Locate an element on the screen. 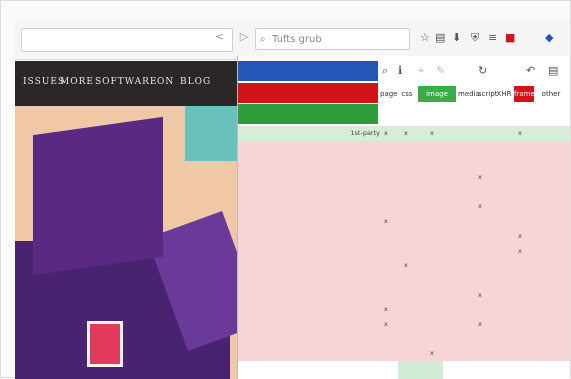  nav-item: ON is located at coordinates (165, 82).